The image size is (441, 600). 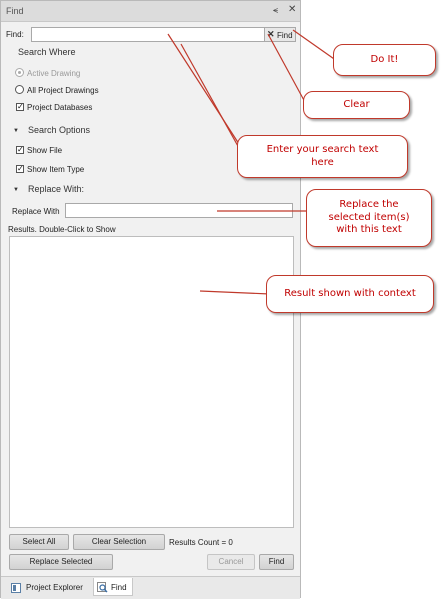 I want to click on clear-arrow, so click(x=287, y=69).